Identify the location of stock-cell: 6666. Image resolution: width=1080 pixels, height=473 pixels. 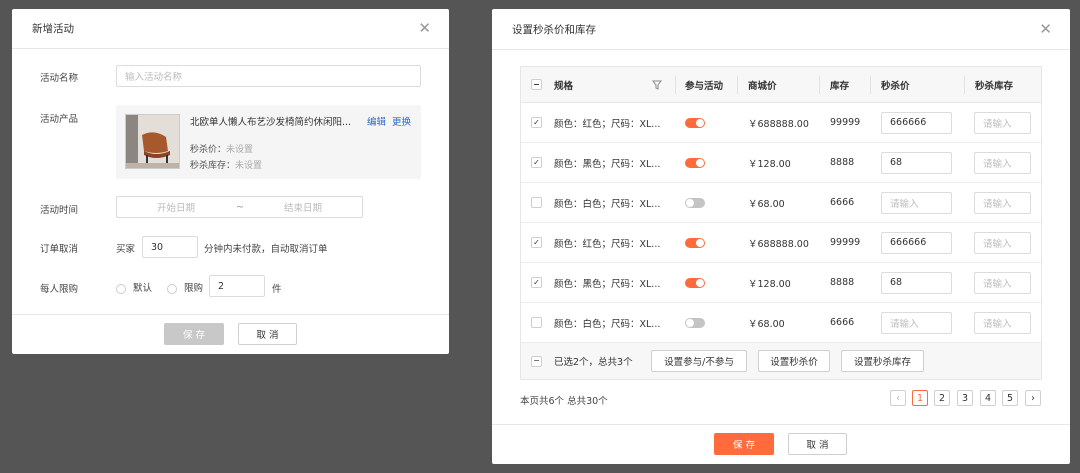
(842, 202).